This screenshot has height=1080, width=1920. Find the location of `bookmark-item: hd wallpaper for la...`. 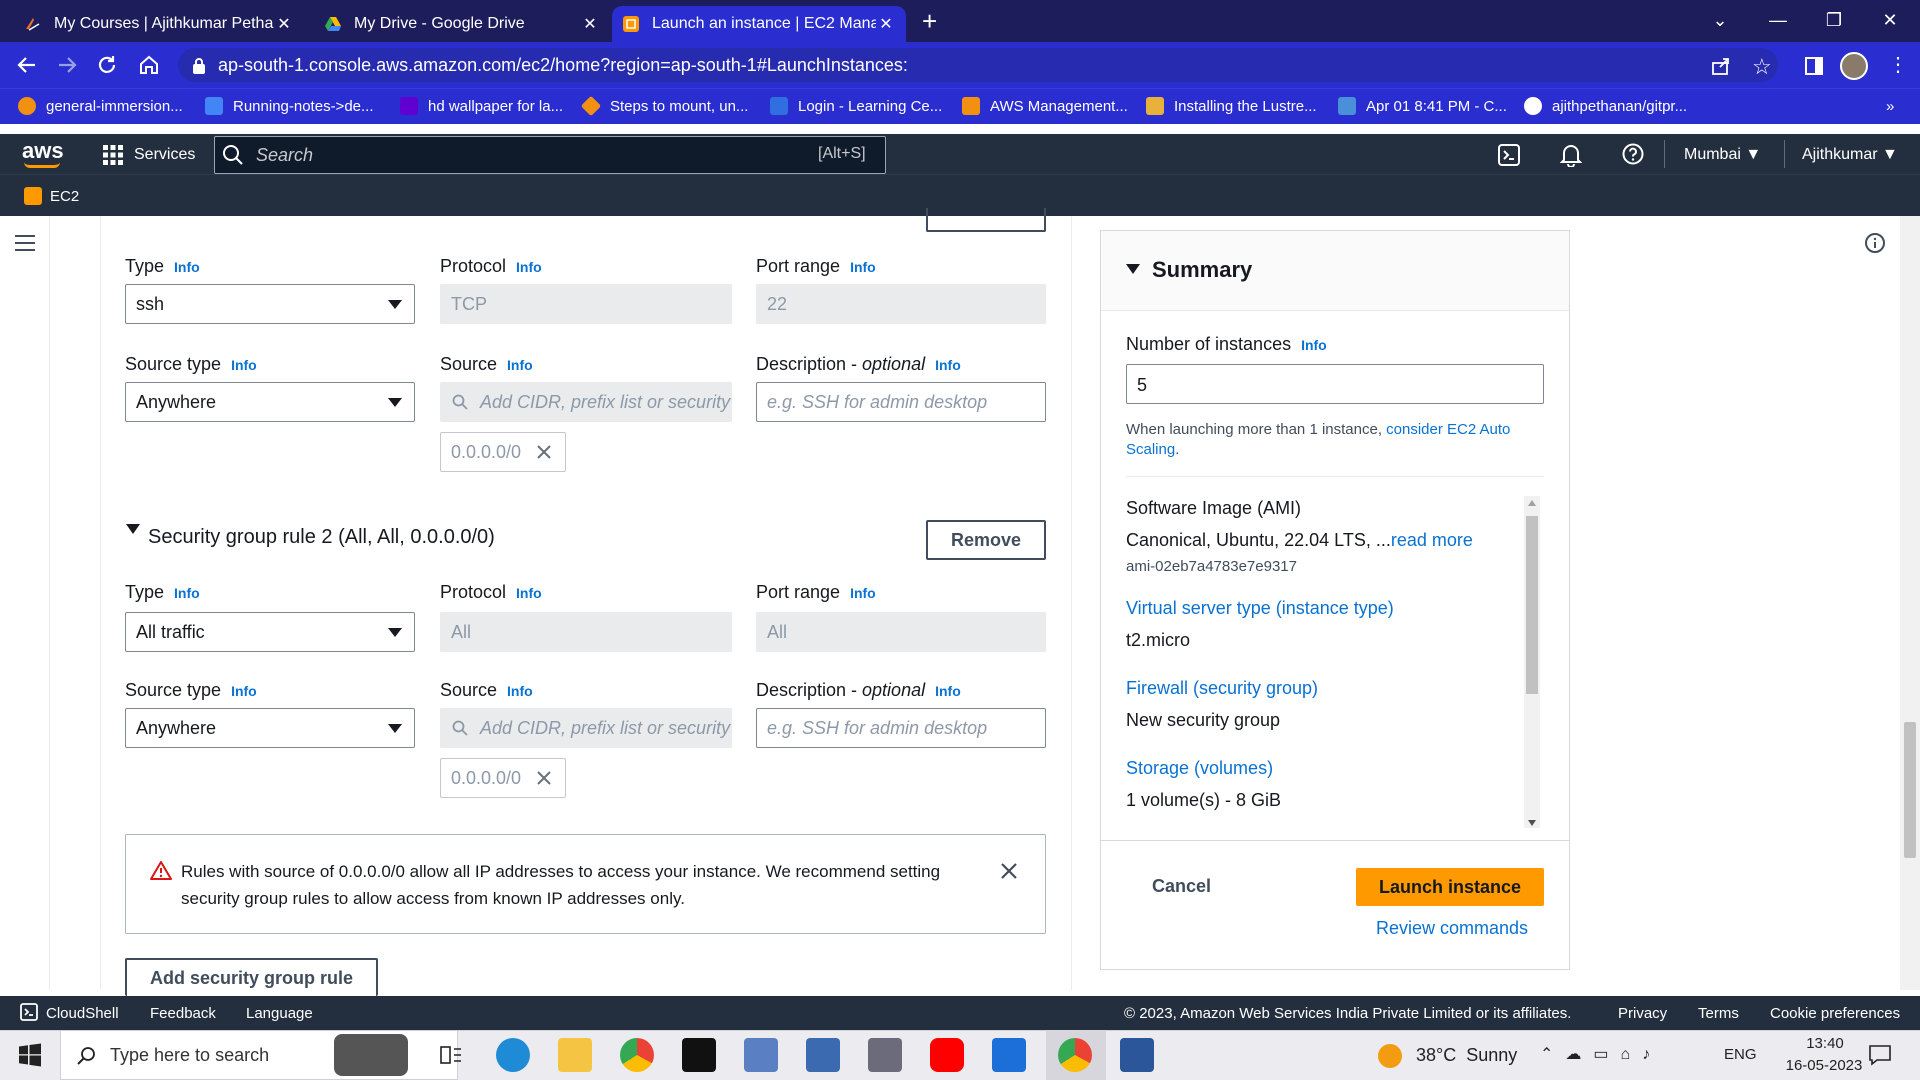

bookmark-item: hd wallpaper for la... is located at coordinates (481, 106).